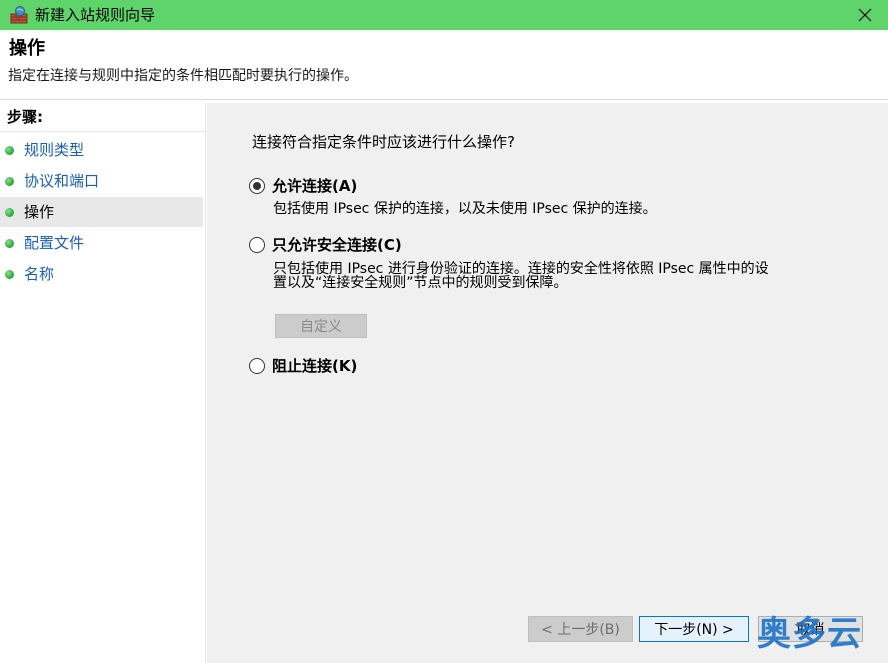  Describe the element at coordinates (103, 131) in the screenshot. I see `divider` at that location.